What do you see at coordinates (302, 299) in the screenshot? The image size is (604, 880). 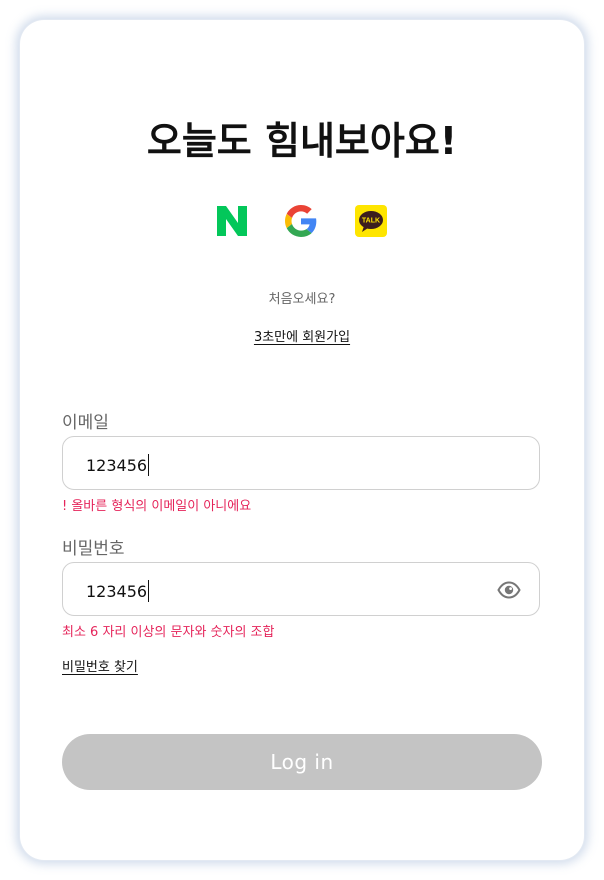 I see `signup-prompt: 처음오세요?` at bounding box center [302, 299].